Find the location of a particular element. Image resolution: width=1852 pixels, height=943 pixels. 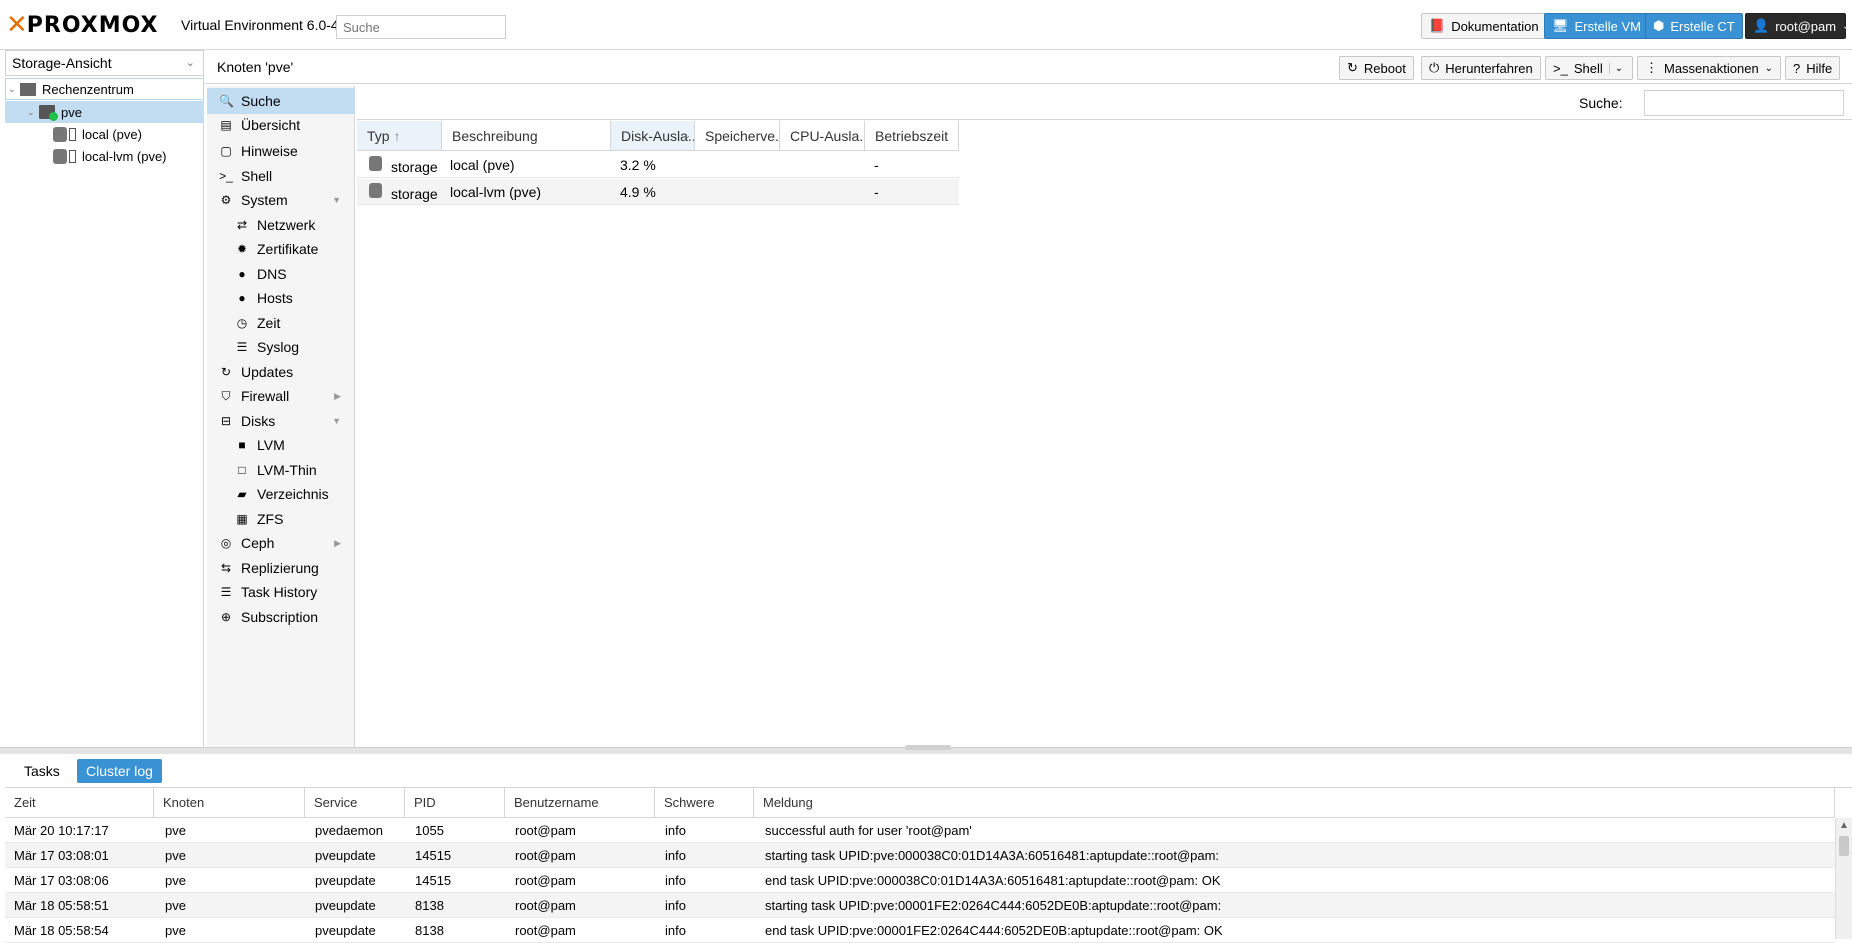

reboot-button: ↻ Reboot is located at coordinates (1376, 68).